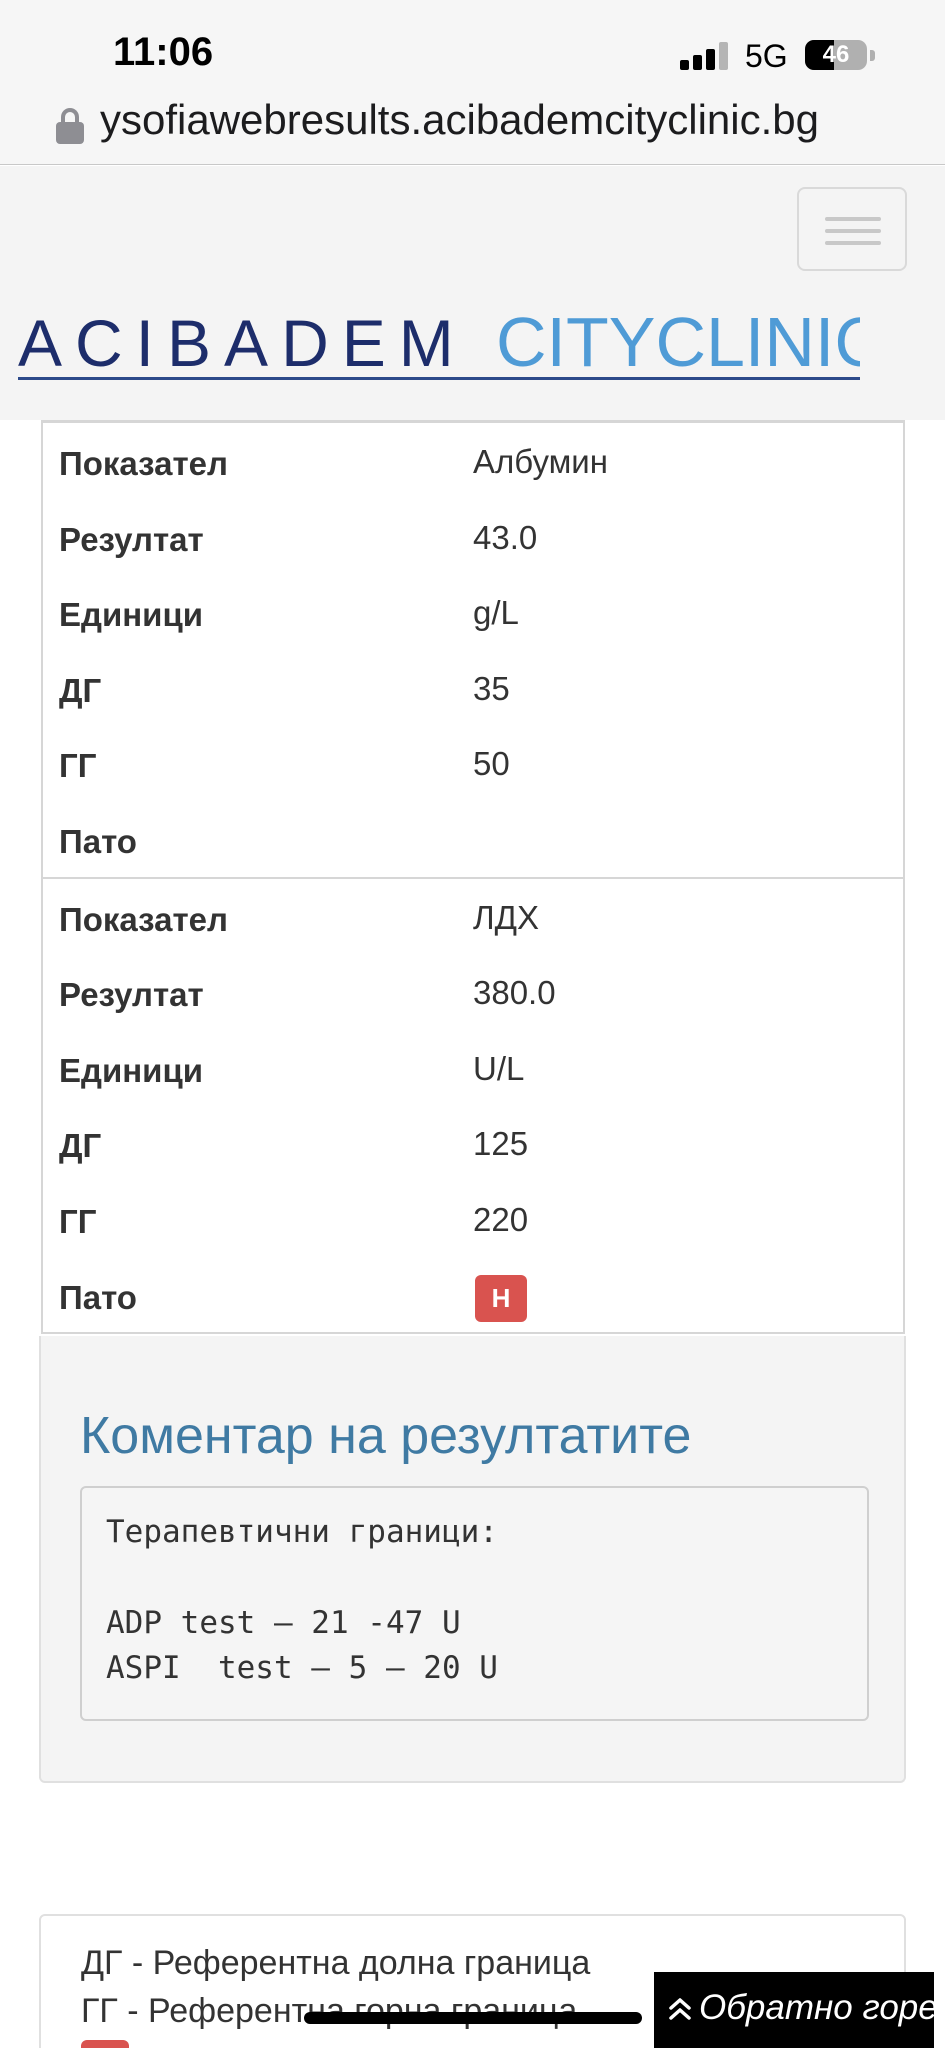 The width and height of the screenshot is (945, 2048). What do you see at coordinates (540, 461) in the screenshot?
I see `row-value: Албумин` at bounding box center [540, 461].